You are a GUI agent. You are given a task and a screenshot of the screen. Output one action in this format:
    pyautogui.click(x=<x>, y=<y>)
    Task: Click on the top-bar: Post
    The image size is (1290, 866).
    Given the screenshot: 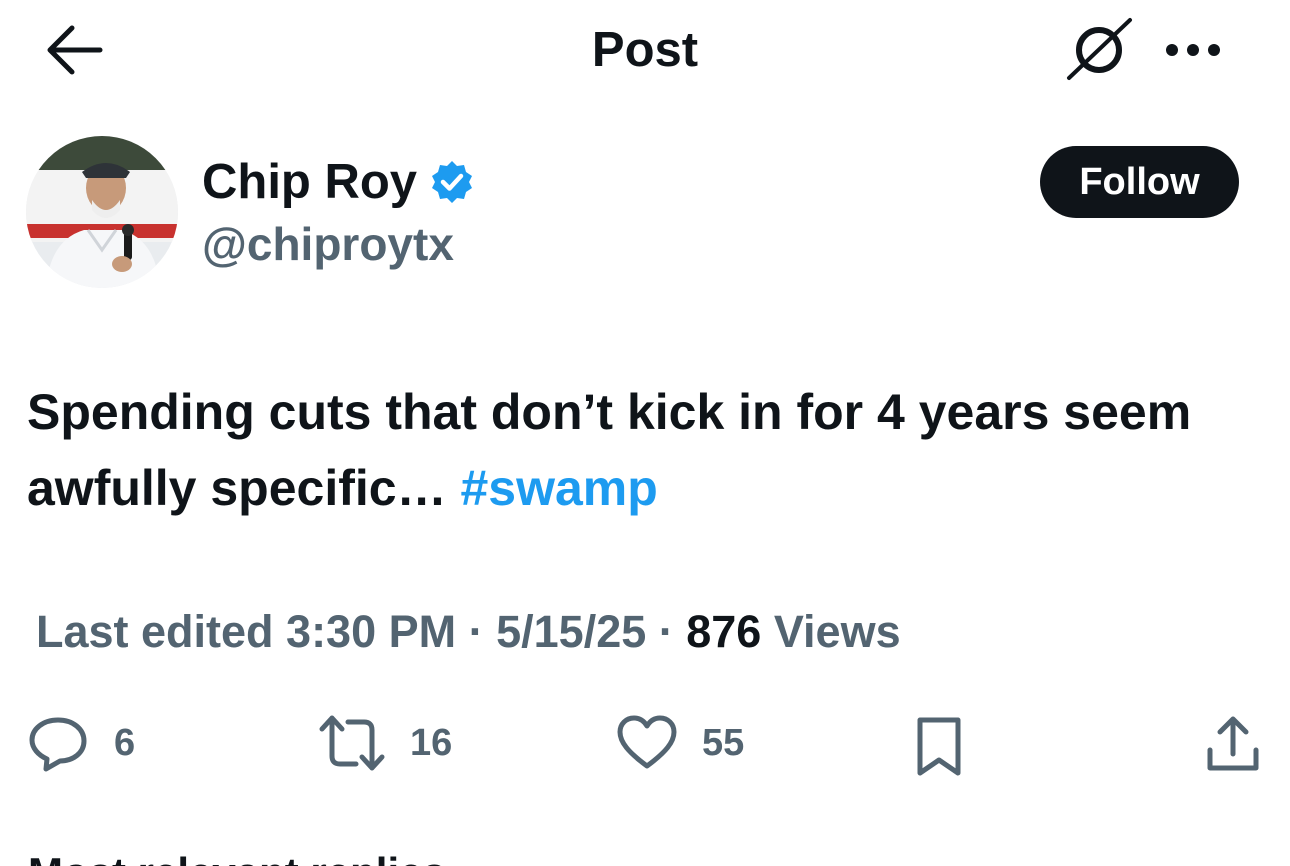 What is the action you would take?
    pyautogui.click(x=645, y=50)
    